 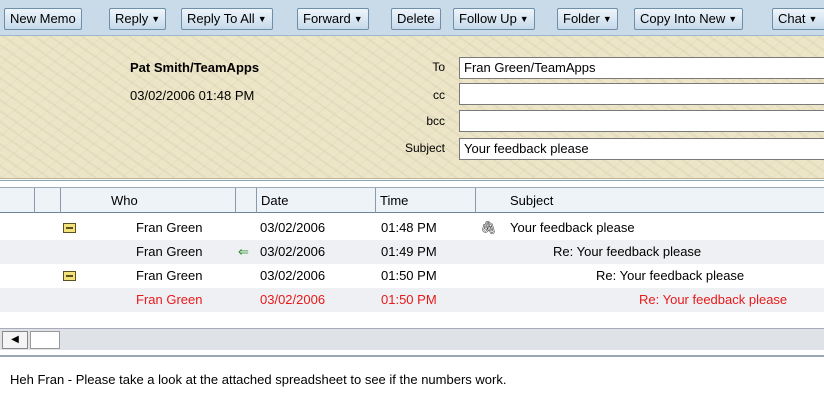 I want to click on forward-button: Forward ▼, so click(x=333, y=19).